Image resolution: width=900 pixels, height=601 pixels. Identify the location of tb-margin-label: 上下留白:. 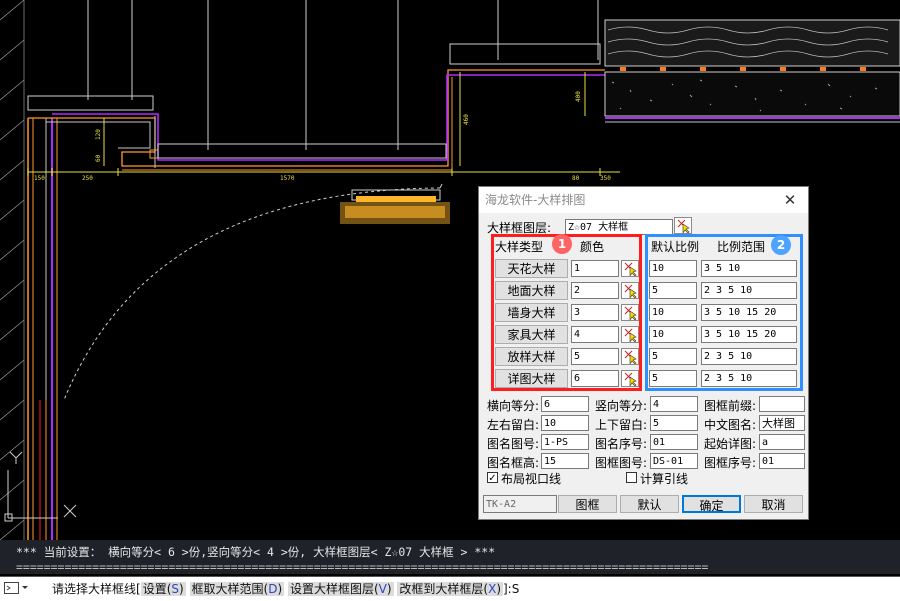
(621, 425).